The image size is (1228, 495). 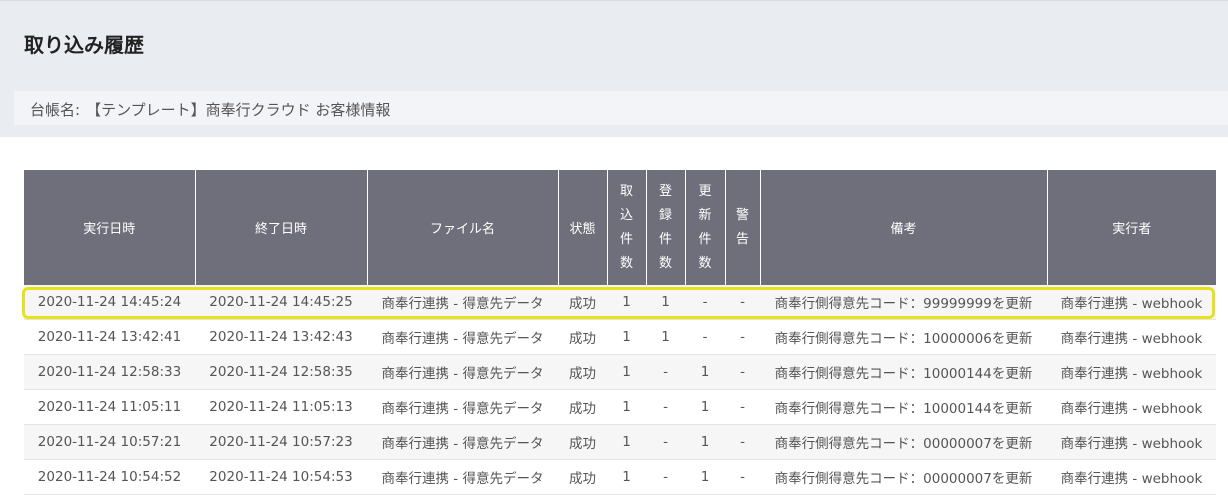 What do you see at coordinates (110, 227) in the screenshot?
I see `column-header-started: 実行日時` at bounding box center [110, 227].